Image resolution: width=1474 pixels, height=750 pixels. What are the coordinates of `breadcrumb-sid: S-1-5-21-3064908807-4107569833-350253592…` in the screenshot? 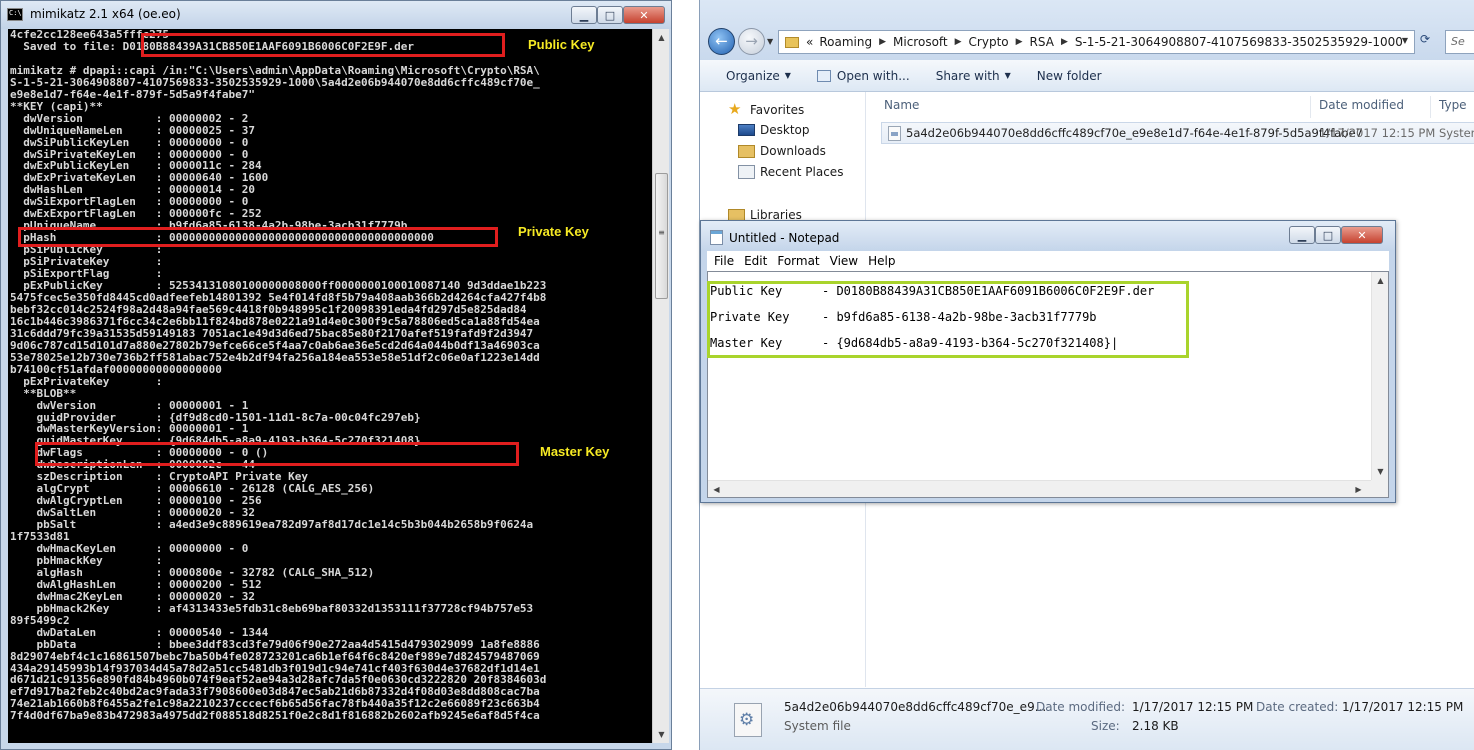 It's located at (1239, 42).